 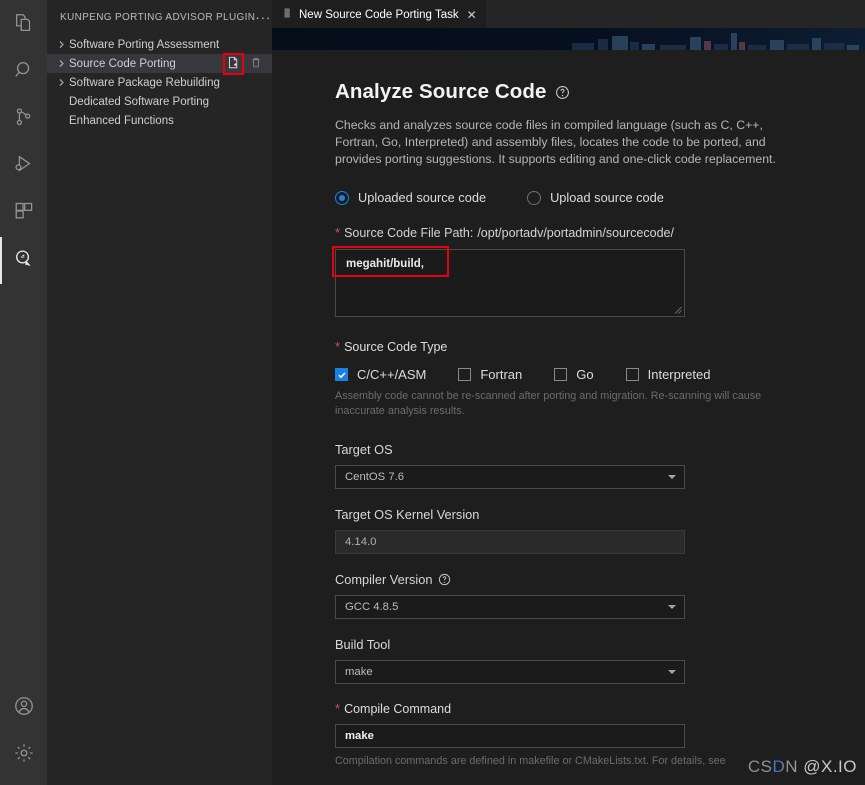 I want to click on page-title: Analyze Source Code, so click(x=600, y=92).